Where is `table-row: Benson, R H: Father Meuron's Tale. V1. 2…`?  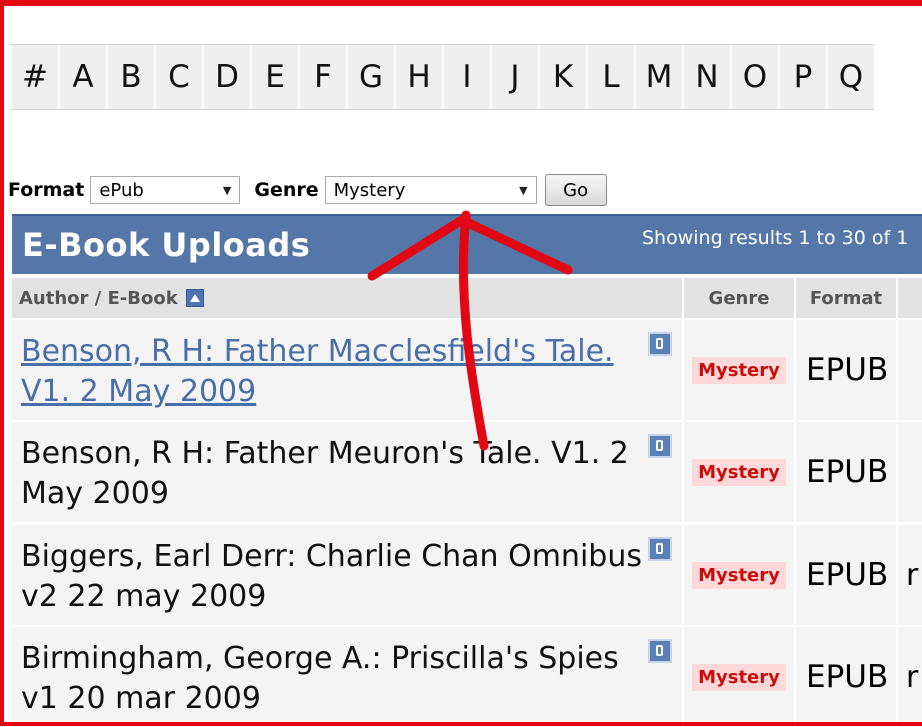
table-row: Benson, R H: Father Meuron's Tale. V1. 2… is located at coordinates (467, 472).